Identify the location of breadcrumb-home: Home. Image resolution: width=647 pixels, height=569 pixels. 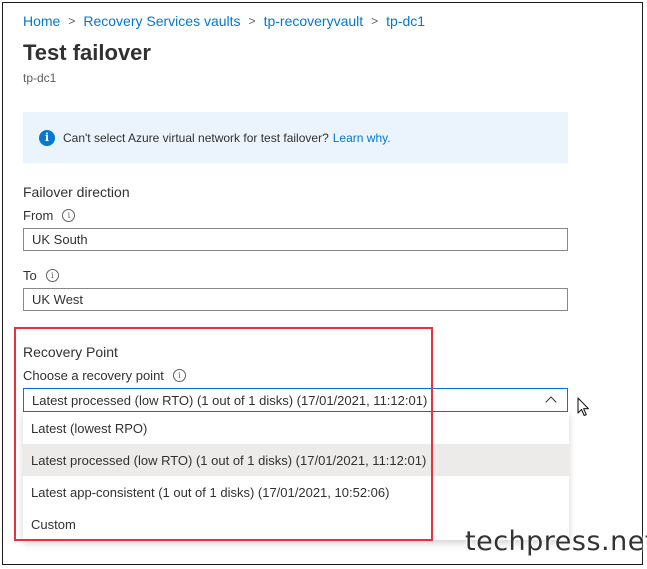
(41, 21).